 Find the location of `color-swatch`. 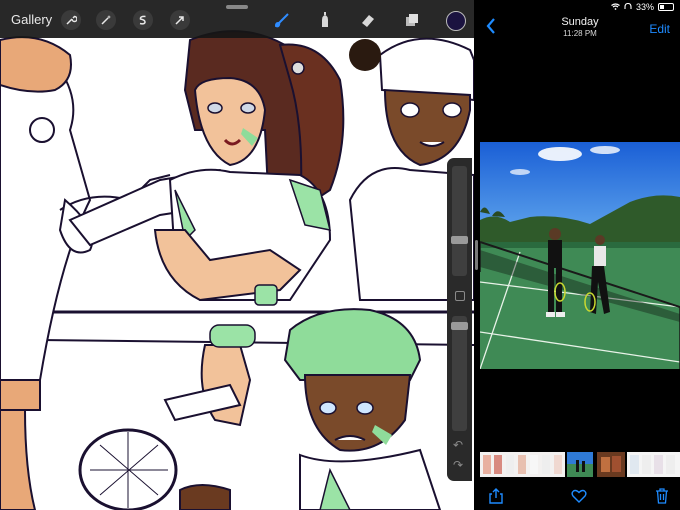

color-swatch is located at coordinates (456, 21).